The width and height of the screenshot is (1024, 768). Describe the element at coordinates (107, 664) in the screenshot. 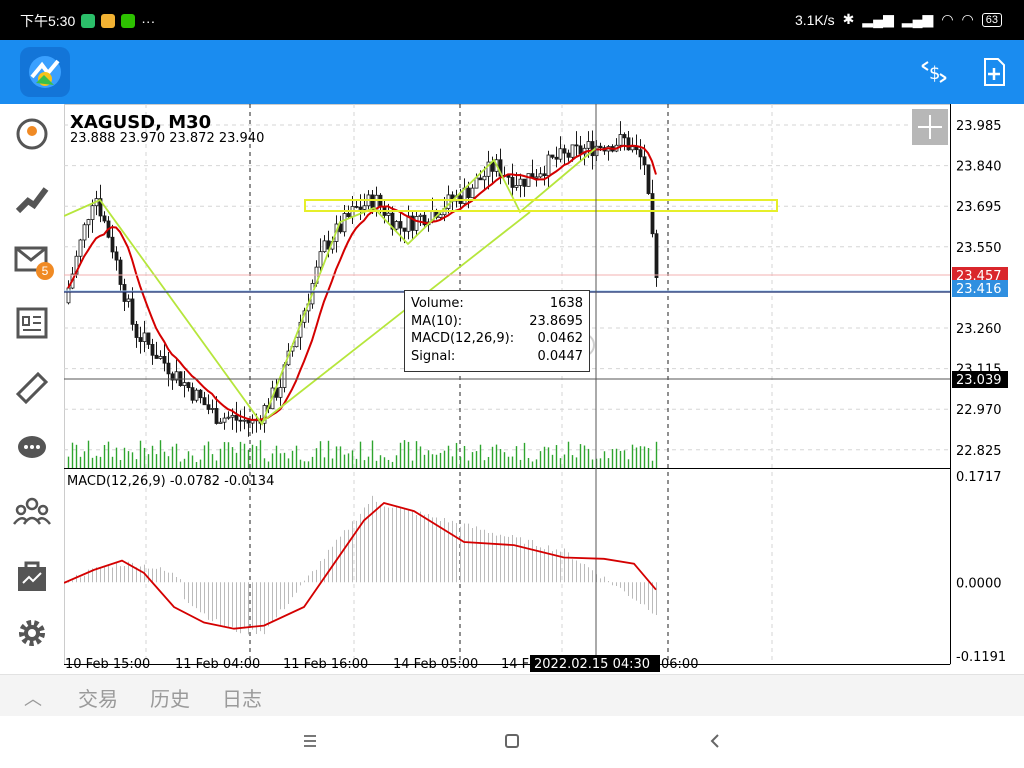

I see `time-tick: 10 Feb 15:00` at that location.